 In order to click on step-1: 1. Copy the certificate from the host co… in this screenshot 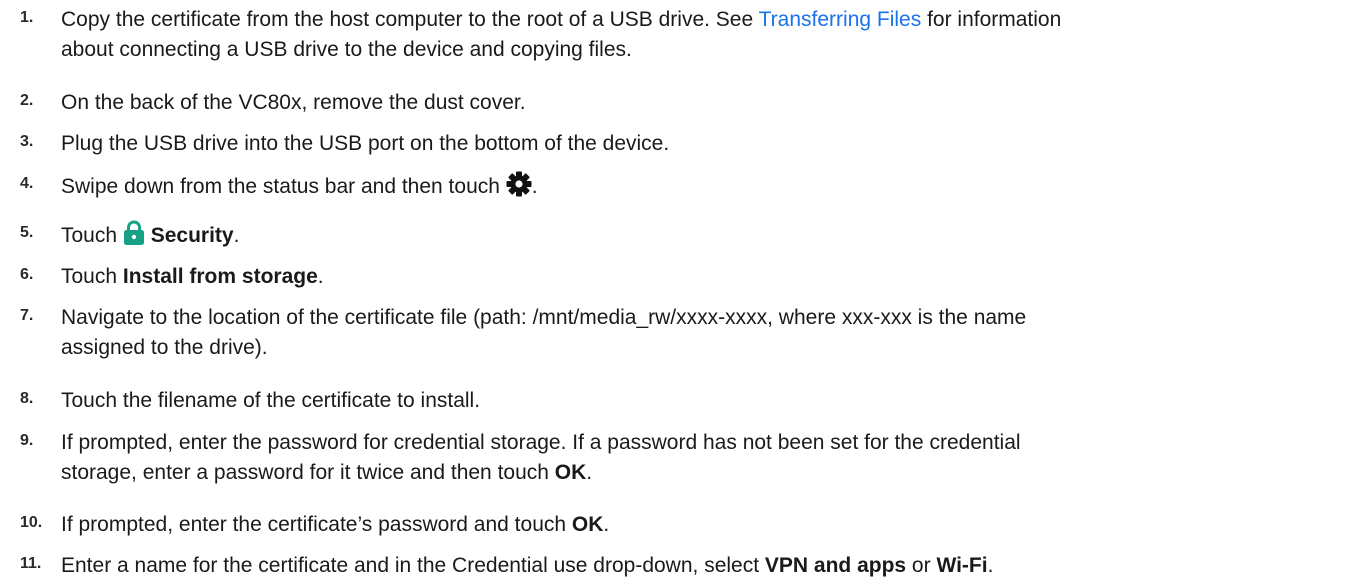, I will do `click(673, 35)`.